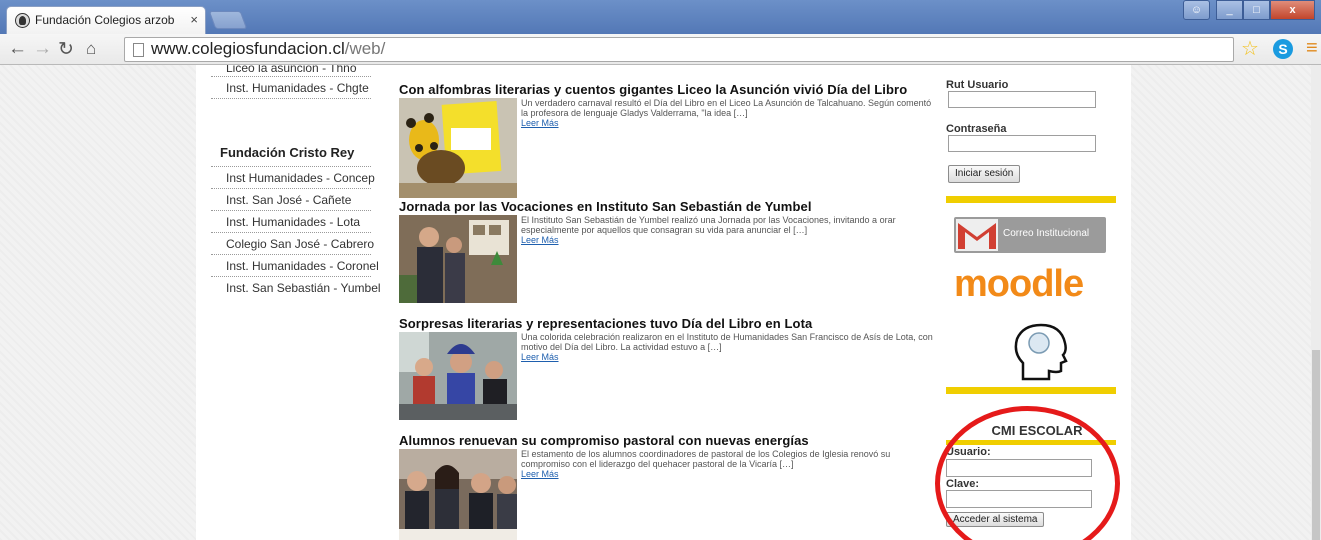 The image size is (1321, 540). Describe the element at coordinates (42, 49) in the screenshot. I see `forward-arrow-icon: →` at that location.